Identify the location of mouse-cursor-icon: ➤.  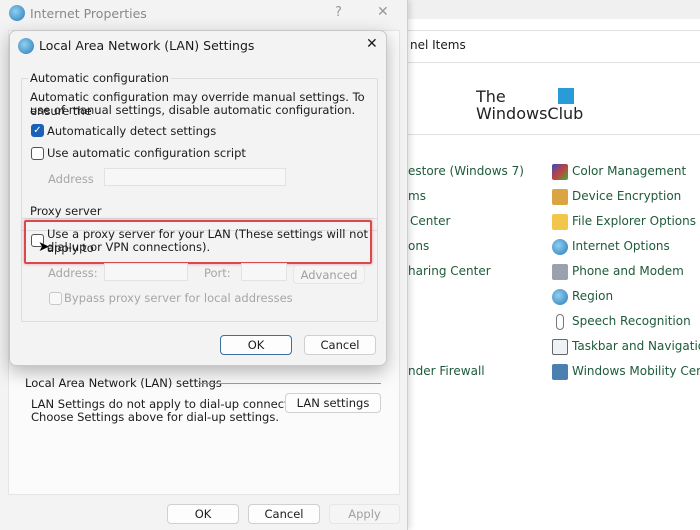
(44, 247).